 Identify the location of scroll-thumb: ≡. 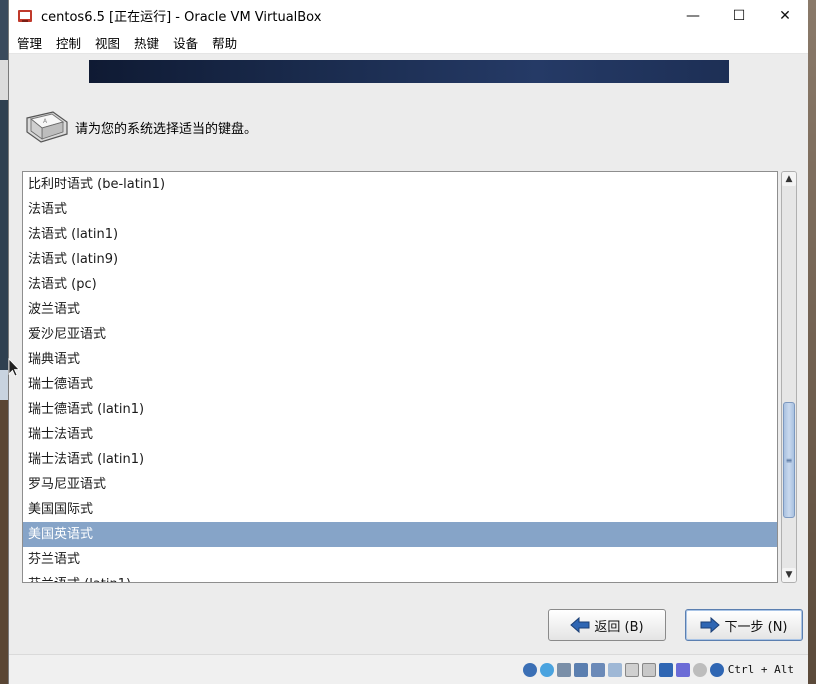
(789, 460).